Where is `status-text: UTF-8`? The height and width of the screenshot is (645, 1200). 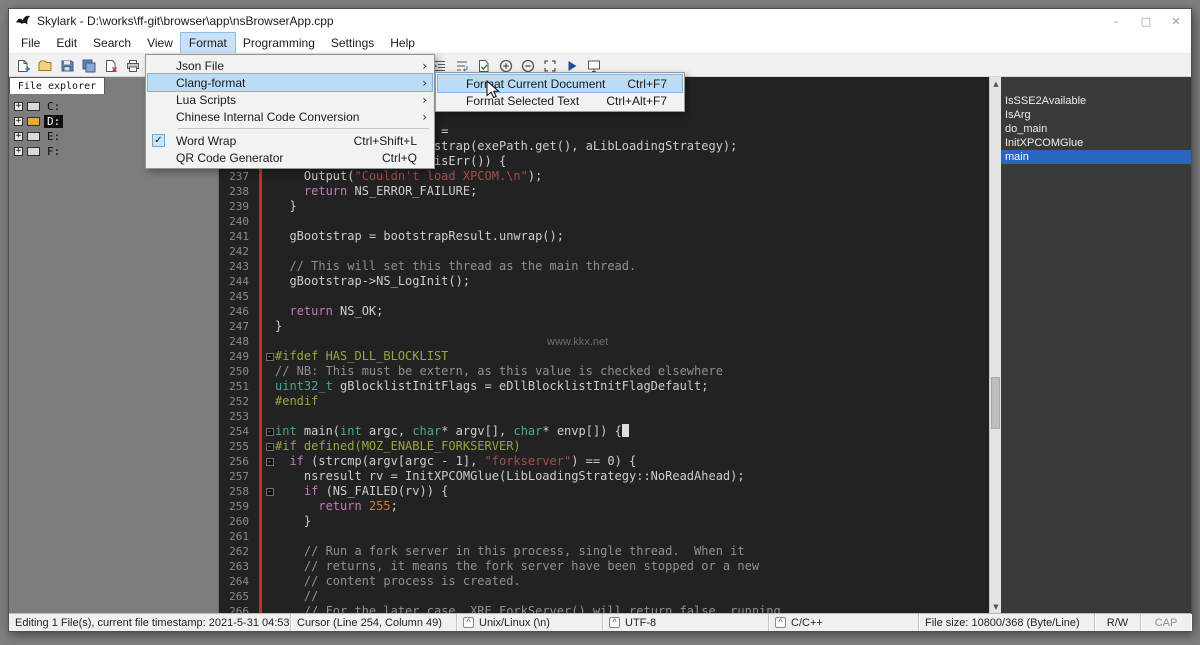
status-text: UTF-8 is located at coordinates (641, 622).